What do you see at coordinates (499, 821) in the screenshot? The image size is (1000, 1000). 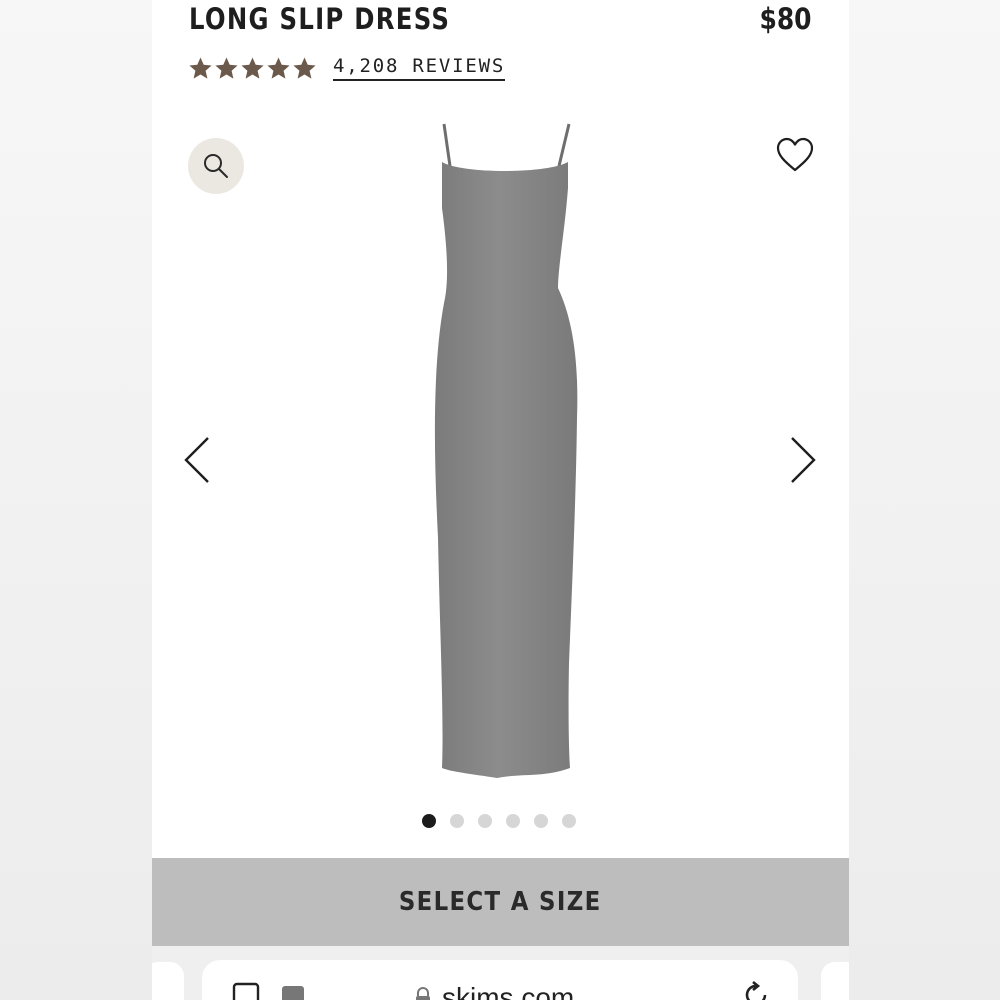 I see `image-carousel-dots` at bounding box center [499, 821].